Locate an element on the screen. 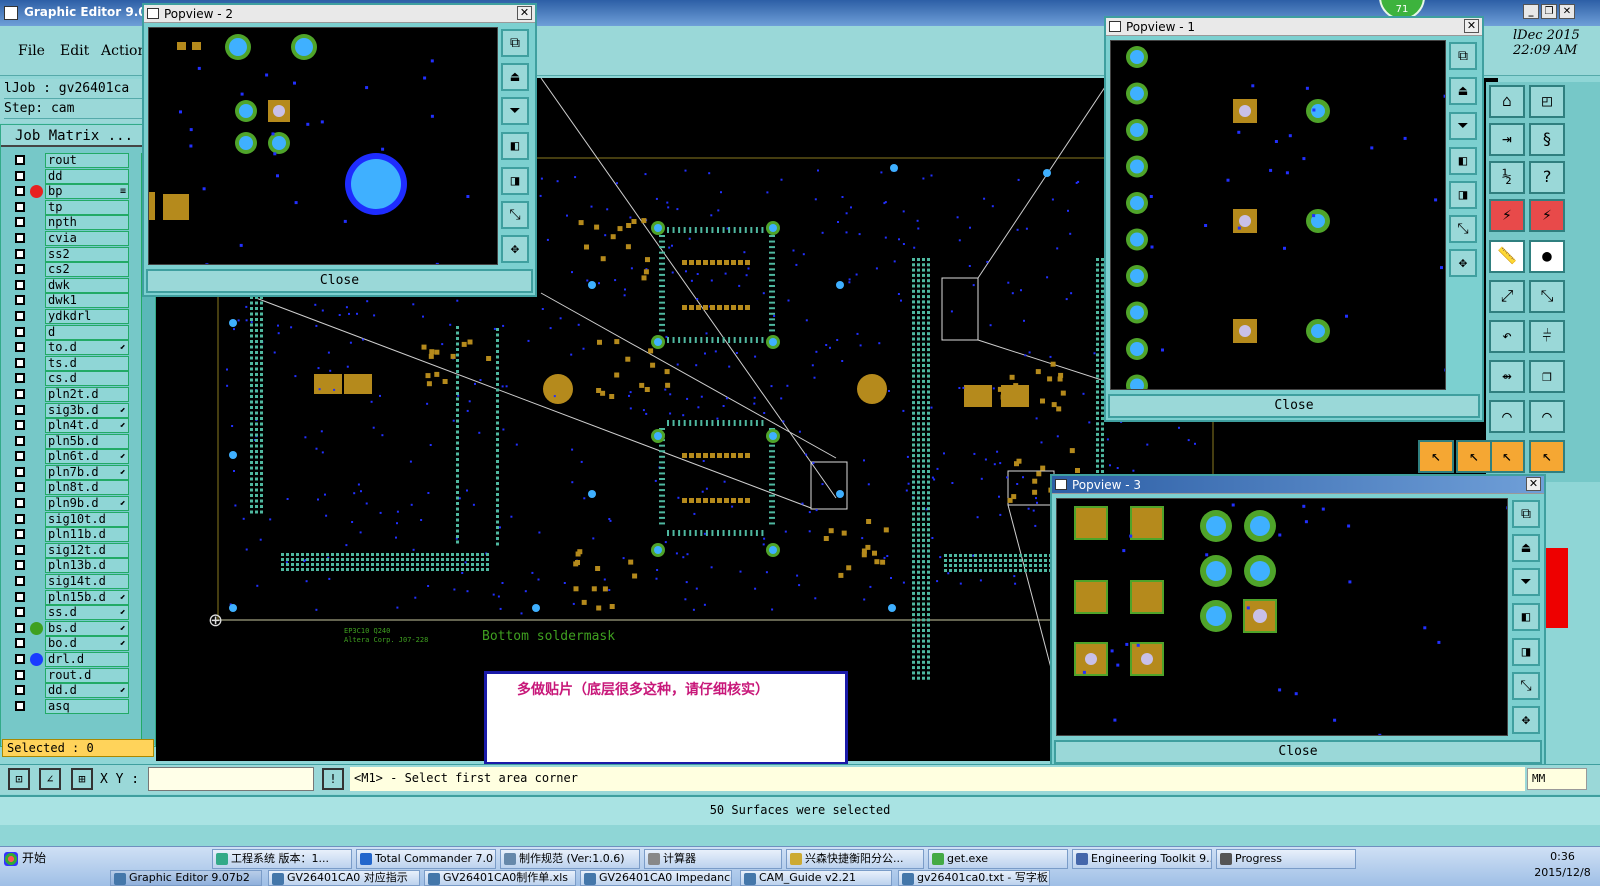 The width and height of the screenshot is (1600, 886). layer-name: rout is located at coordinates (87, 160).